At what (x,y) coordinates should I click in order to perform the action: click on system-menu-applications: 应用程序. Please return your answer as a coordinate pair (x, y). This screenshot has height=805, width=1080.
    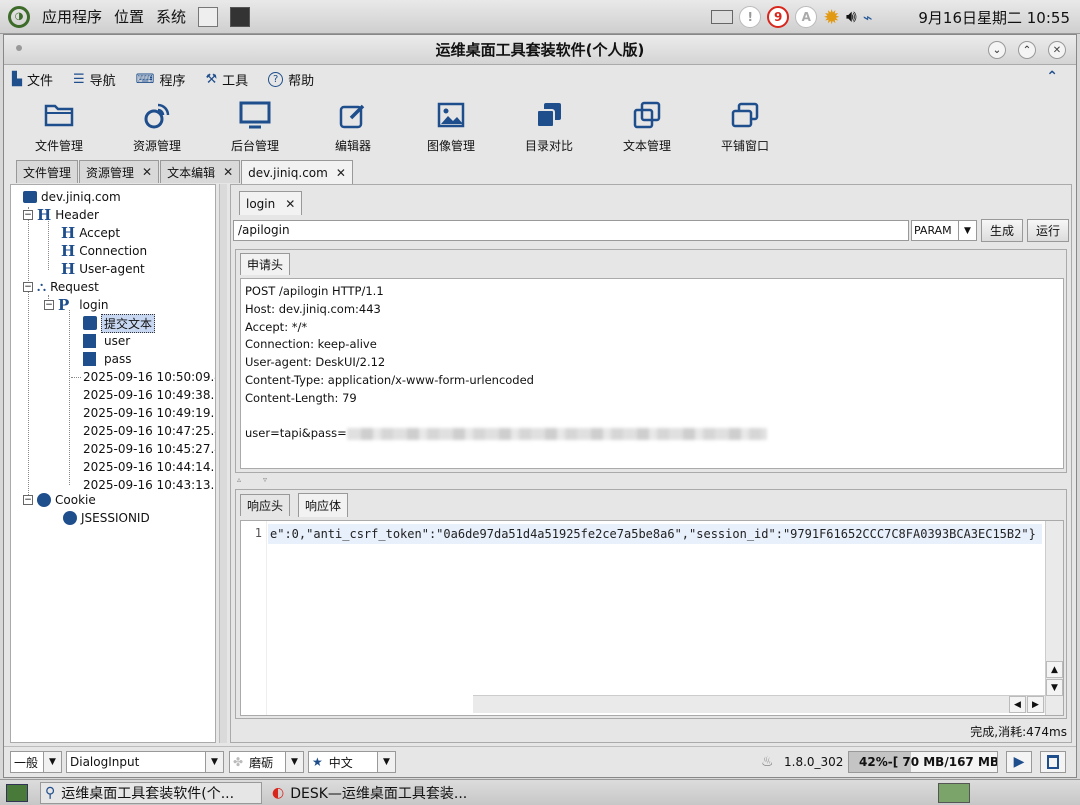
    Looking at the image, I should click on (72, 16).